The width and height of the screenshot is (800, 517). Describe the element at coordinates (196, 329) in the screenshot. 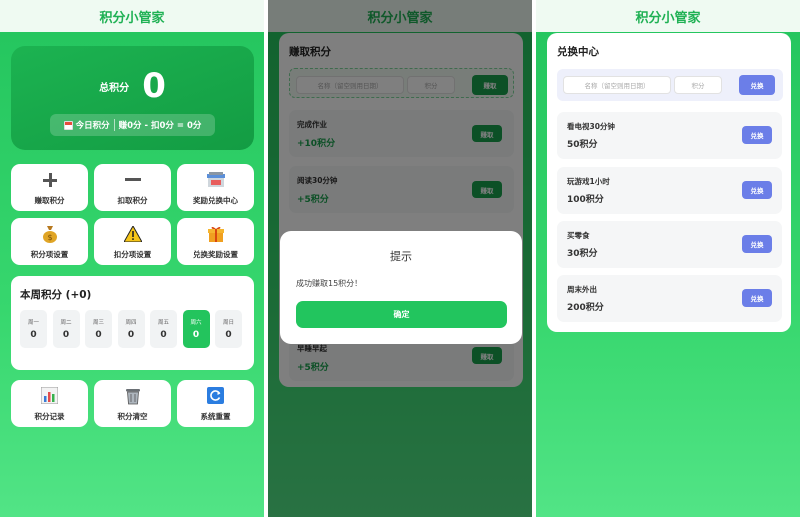

I see `day-card-active: 周六 0` at that location.